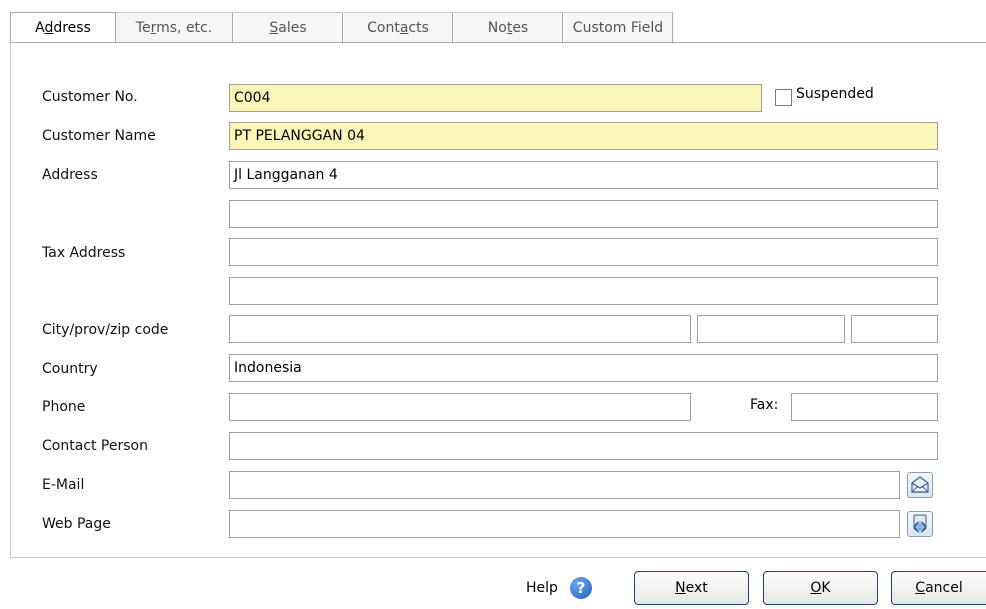 Image resolution: width=986 pixels, height=609 pixels. Describe the element at coordinates (583, 291) in the screenshot. I see `tax-address-line2-field` at that location.